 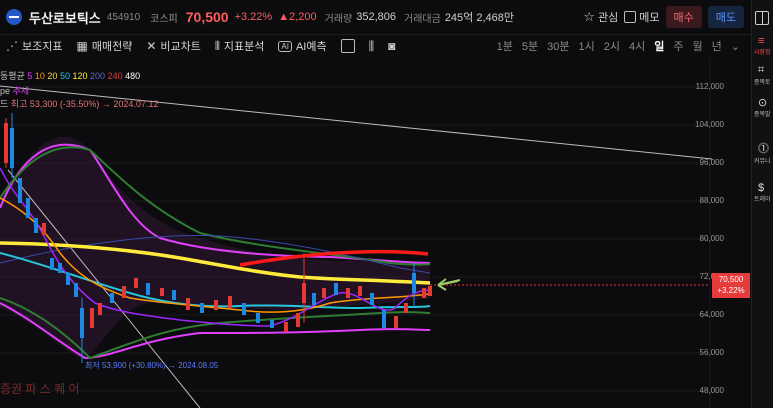 What do you see at coordinates (505, 46) in the screenshot?
I see `tf-1min: 1분` at bounding box center [505, 46].